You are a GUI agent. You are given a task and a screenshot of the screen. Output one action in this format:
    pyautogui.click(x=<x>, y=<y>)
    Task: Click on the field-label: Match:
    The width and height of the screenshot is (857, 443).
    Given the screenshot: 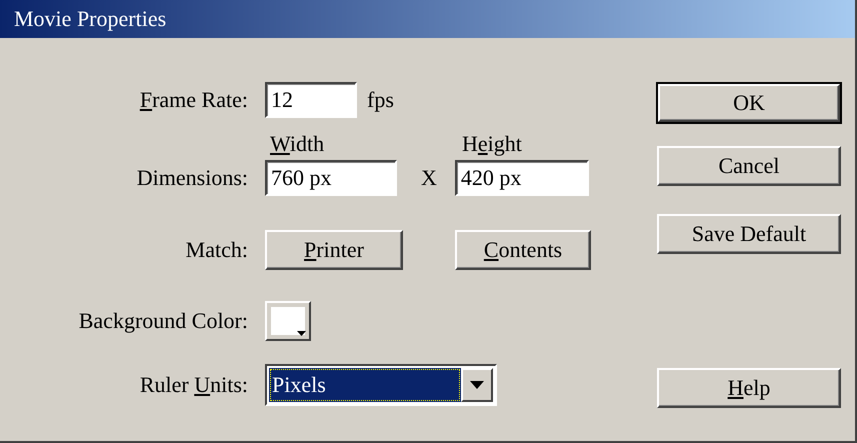 What is the action you would take?
    pyautogui.click(x=217, y=249)
    